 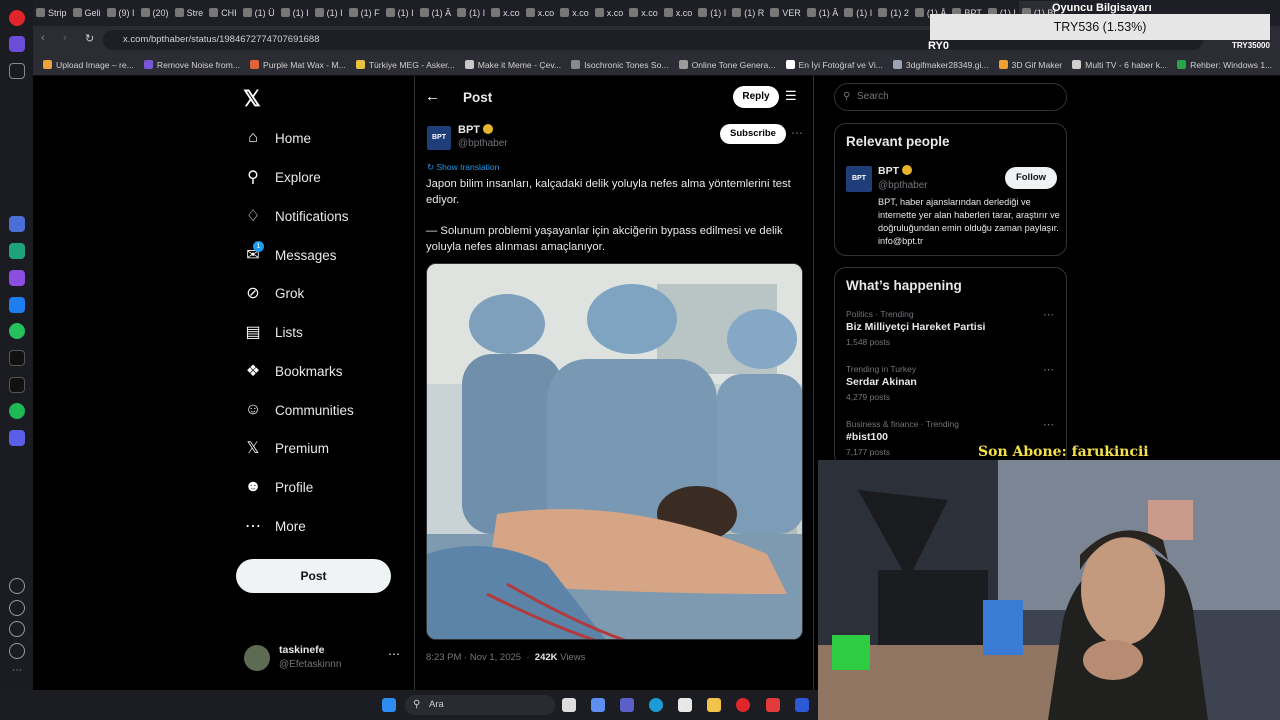 I want to click on nav-notifications: ♢ Notifications, so click(x=296, y=216).